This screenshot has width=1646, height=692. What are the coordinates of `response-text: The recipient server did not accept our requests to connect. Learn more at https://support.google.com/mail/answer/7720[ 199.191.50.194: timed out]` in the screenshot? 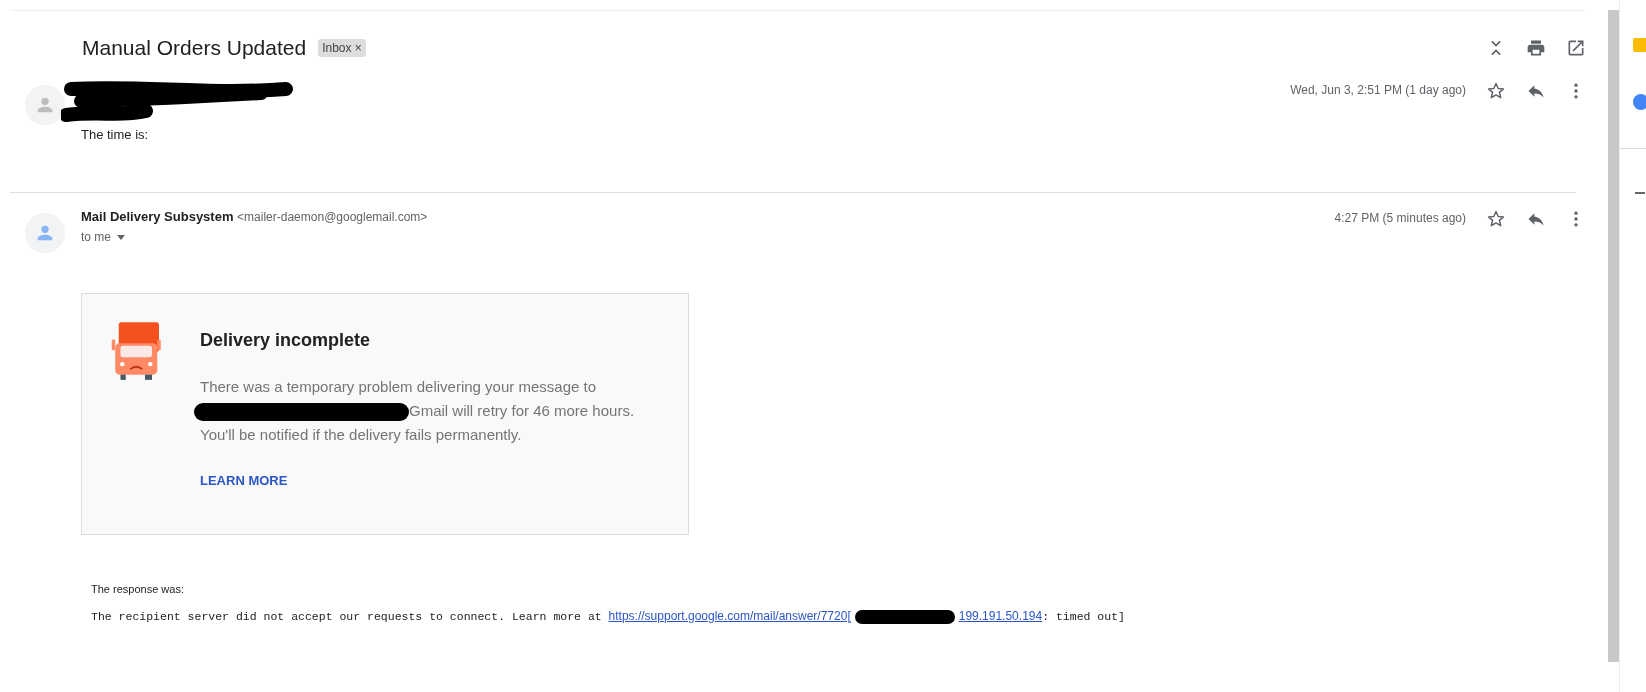 It's located at (608, 616).